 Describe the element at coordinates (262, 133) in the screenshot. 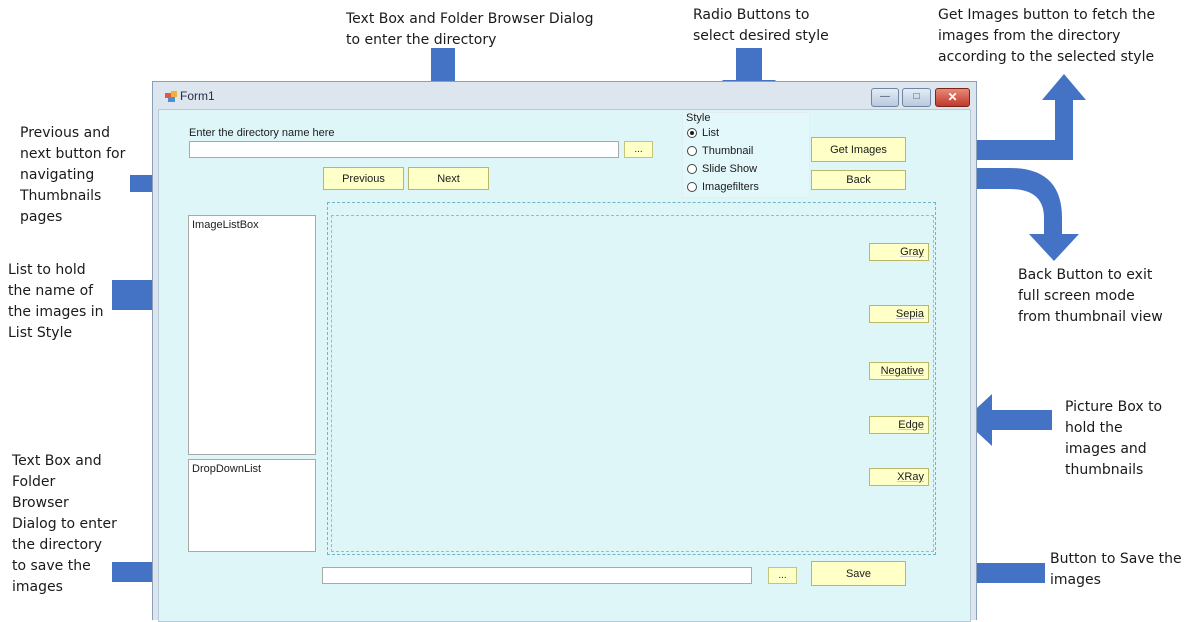

I see `directory-label: Enter the directory name here` at that location.